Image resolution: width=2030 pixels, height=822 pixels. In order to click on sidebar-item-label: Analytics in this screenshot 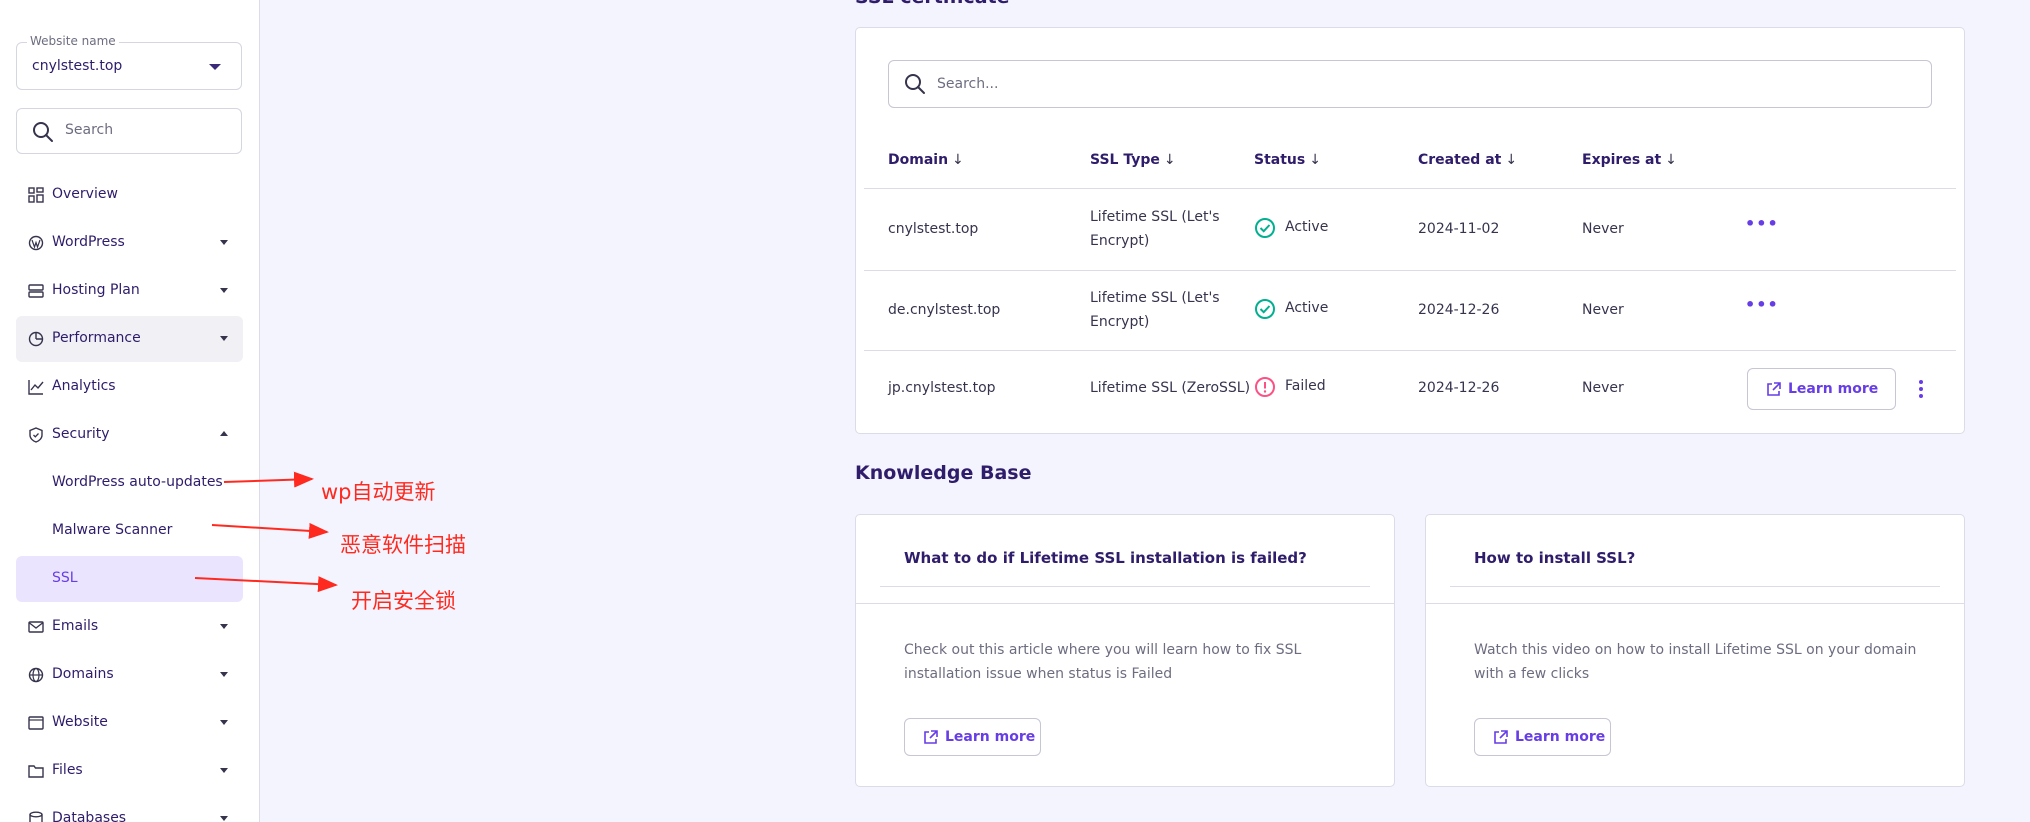, I will do `click(84, 386)`.